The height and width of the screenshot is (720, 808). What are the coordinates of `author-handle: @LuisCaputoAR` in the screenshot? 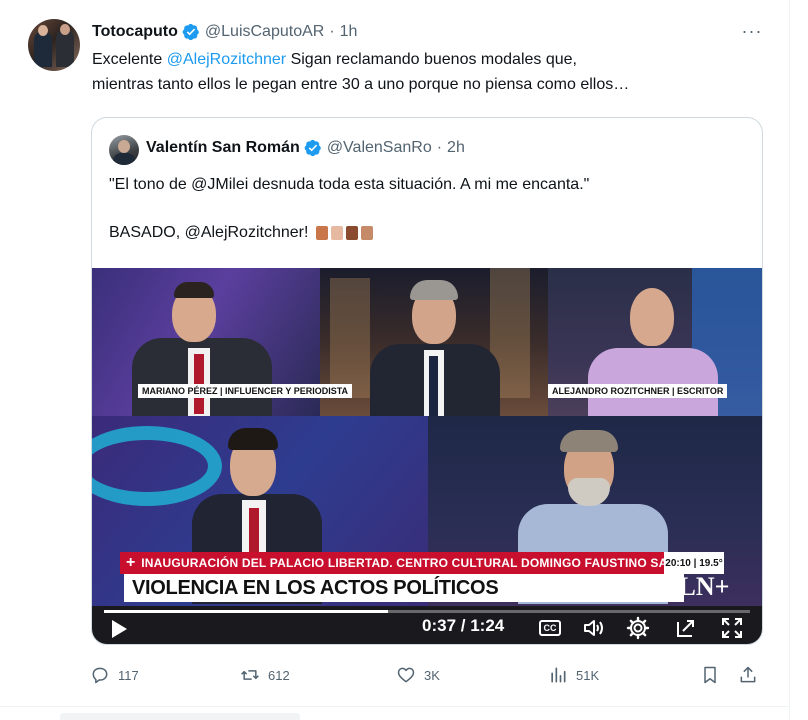 It's located at (264, 32).